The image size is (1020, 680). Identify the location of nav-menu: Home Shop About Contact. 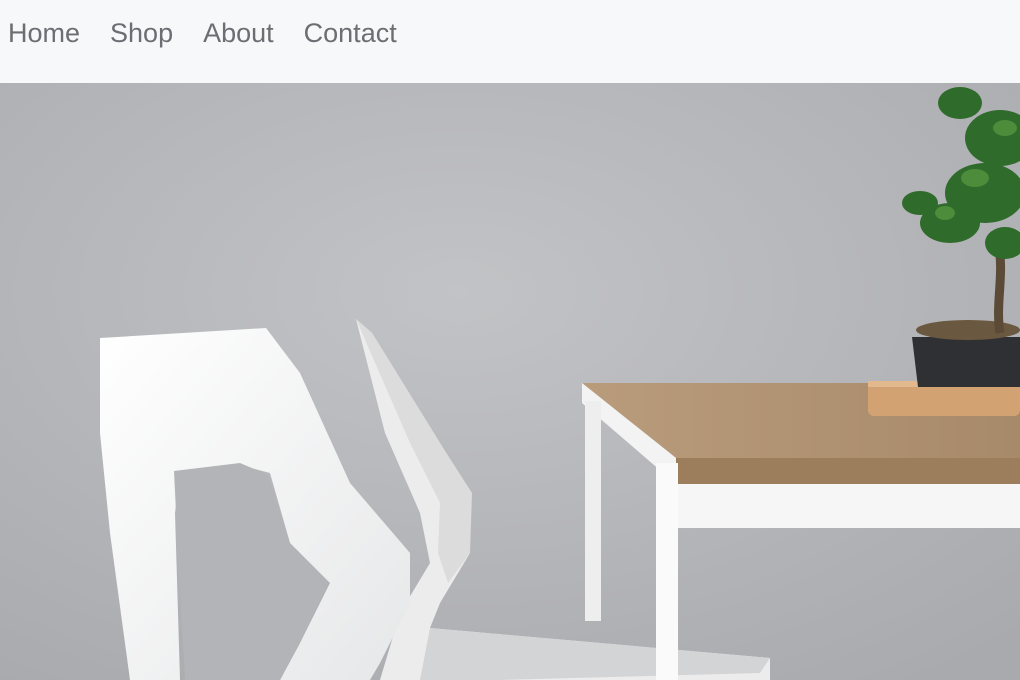
(217, 33).